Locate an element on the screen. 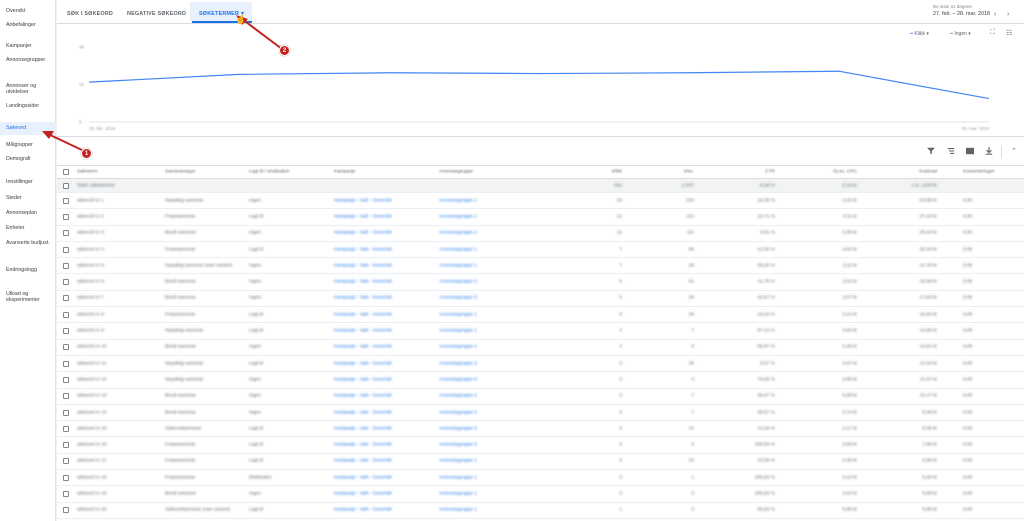 This screenshot has width=1024, height=521. chart-settings-icon: ☷ is located at coordinates (1009, 33).